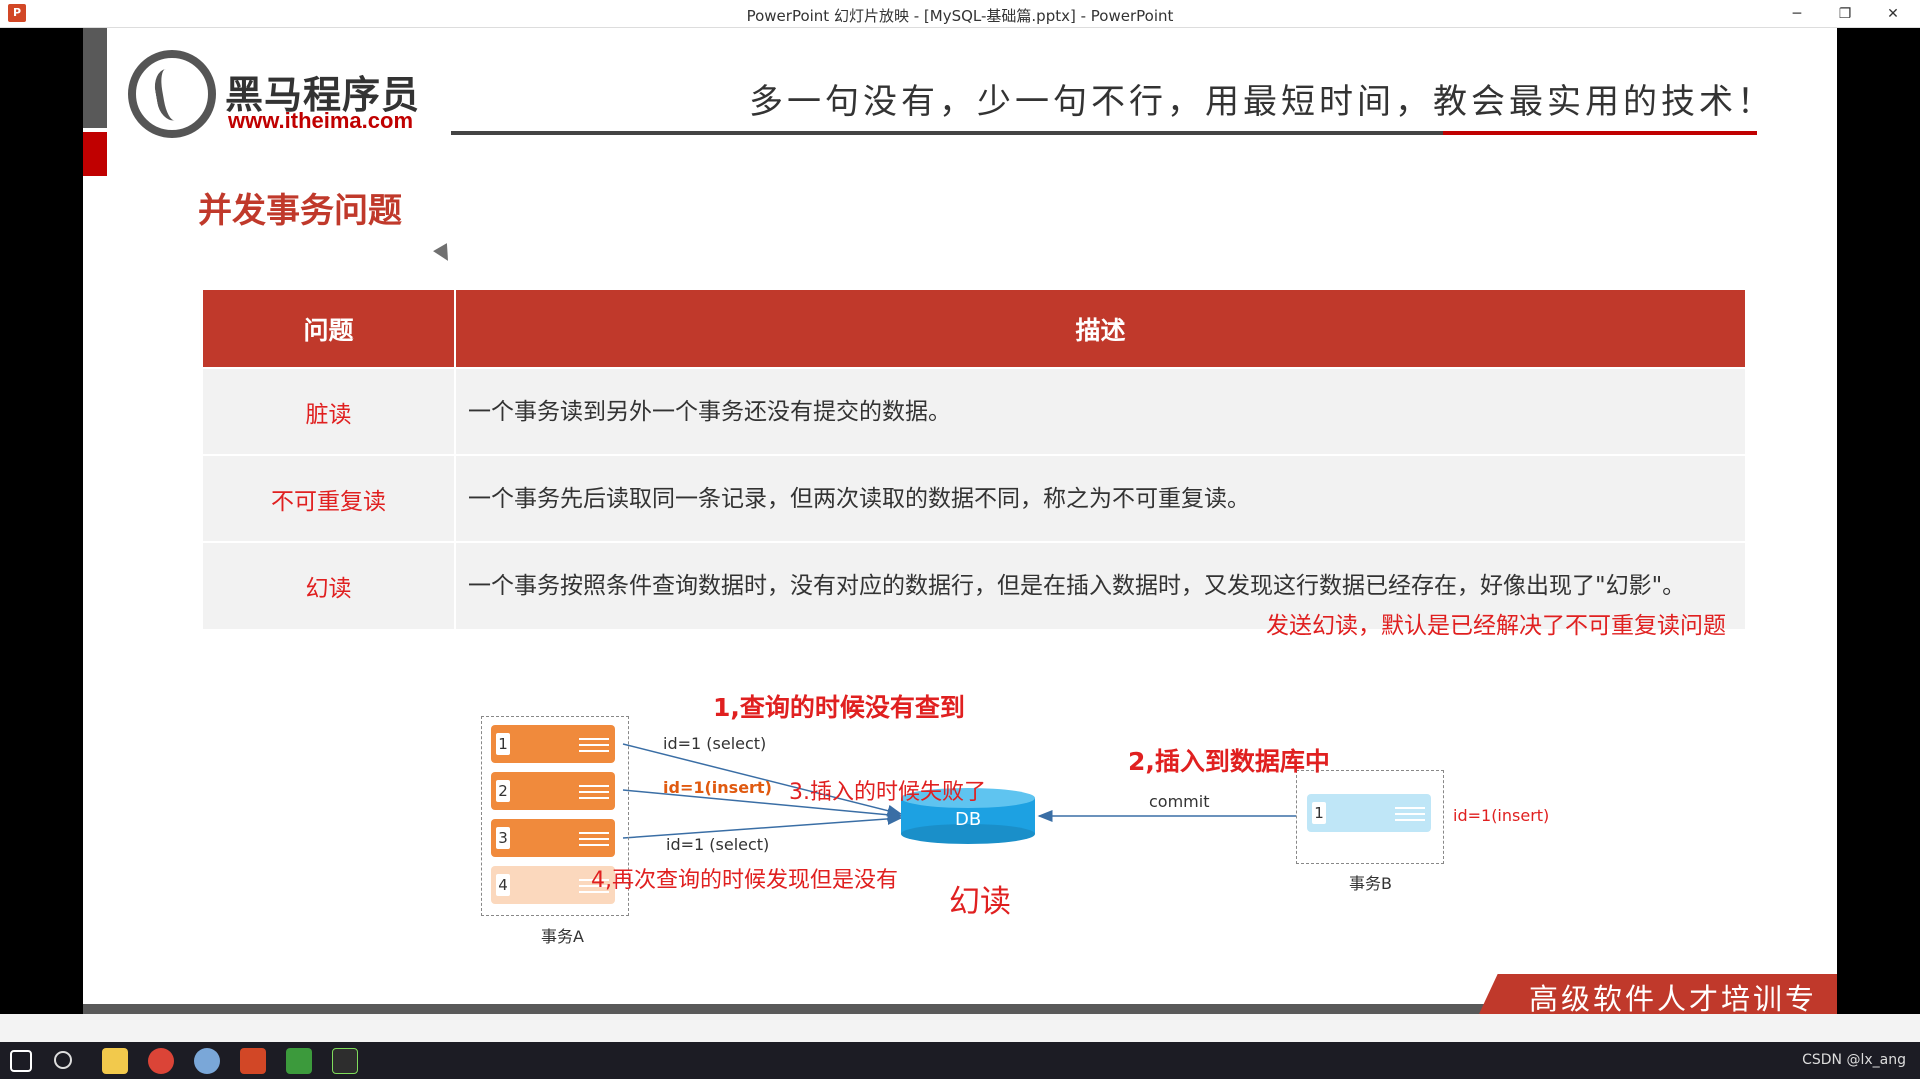 This screenshot has width=1920, height=1079. What do you see at coordinates (115, 1061) in the screenshot?
I see `file-explorer-icon` at bounding box center [115, 1061].